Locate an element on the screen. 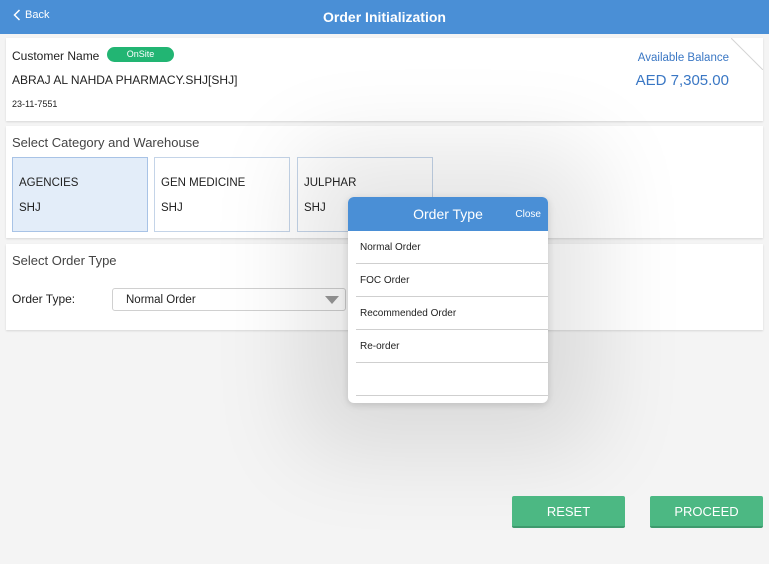 The height and width of the screenshot is (564, 769). category-section-title: Select Category and Warehouse is located at coordinates (106, 142).